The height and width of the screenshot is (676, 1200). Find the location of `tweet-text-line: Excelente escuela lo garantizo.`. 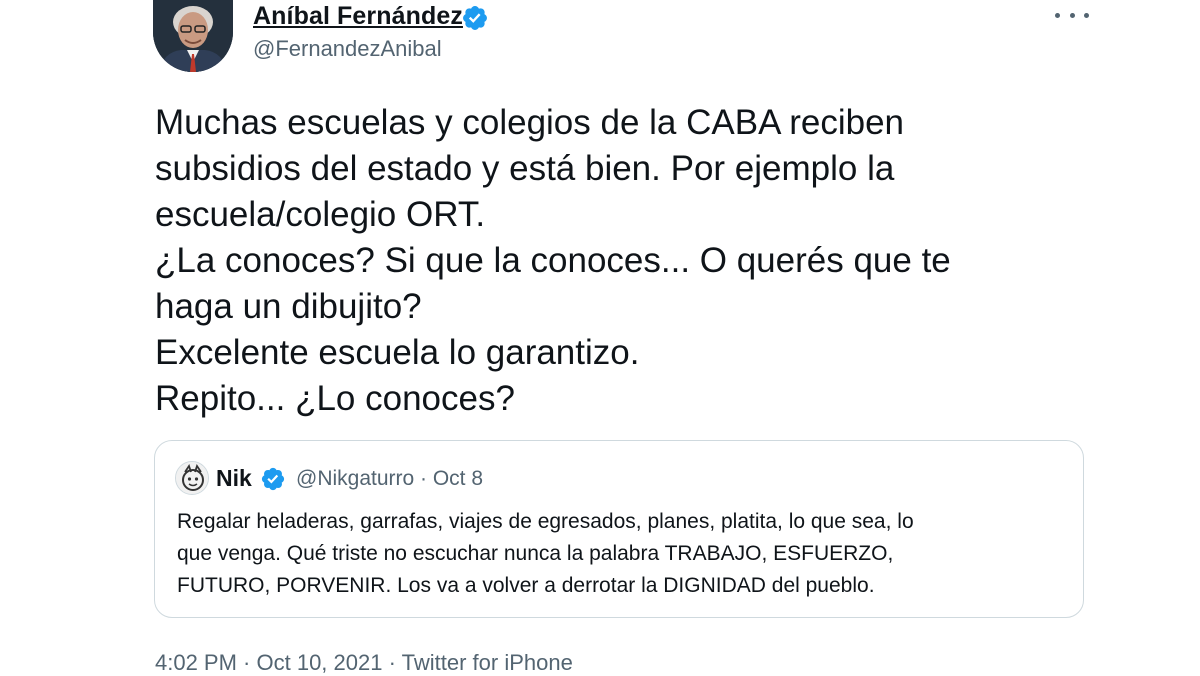

tweet-text-line: Excelente escuela lo garantizo. is located at coordinates (397, 352).